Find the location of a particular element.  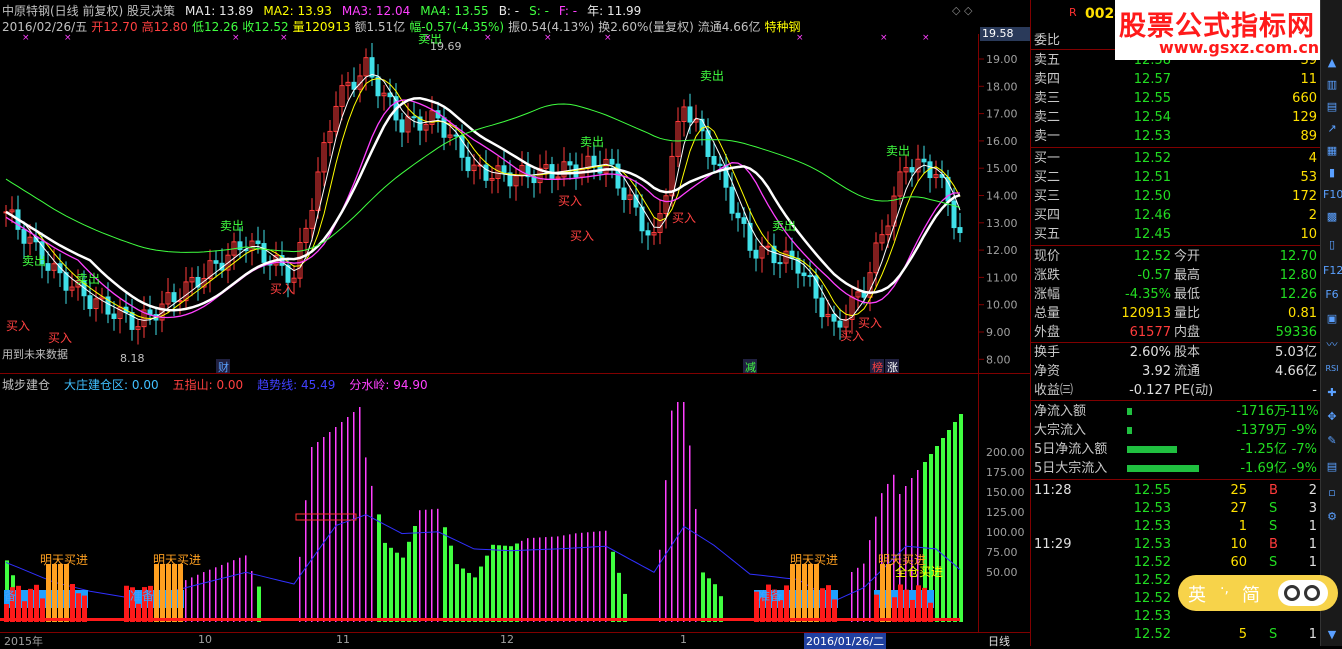

ime-eye-icon is located at coordinates (1312, 593).